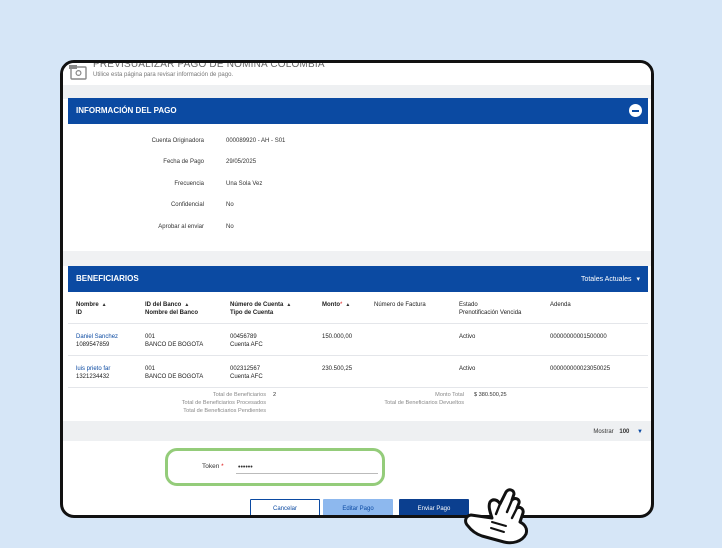  What do you see at coordinates (358, 209) in the screenshot?
I see `info-row: Confidencial No` at bounding box center [358, 209].